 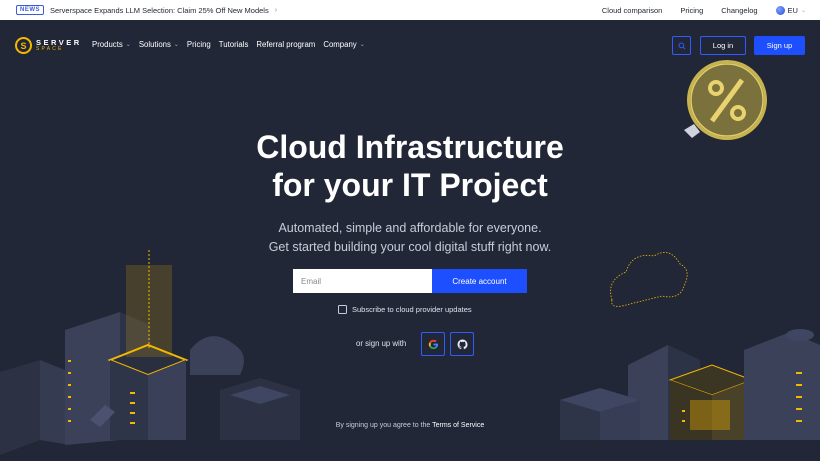 What do you see at coordinates (691, 10) in the screenshot?
I see `topnav-pricing: Pricing` at bounding box center [691, 10].